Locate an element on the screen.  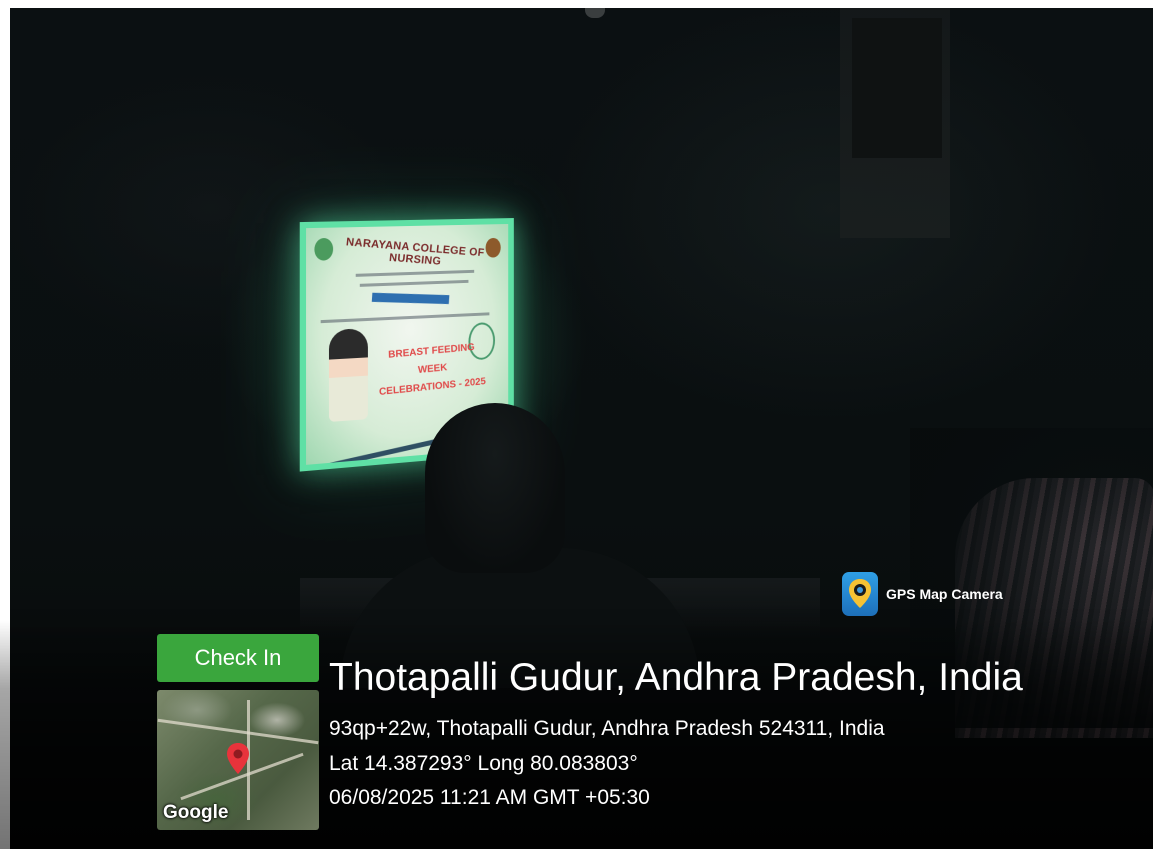
slide-college-name: NARAYANA COLLEGE OF NURSING is located at coordinates (414, 253).